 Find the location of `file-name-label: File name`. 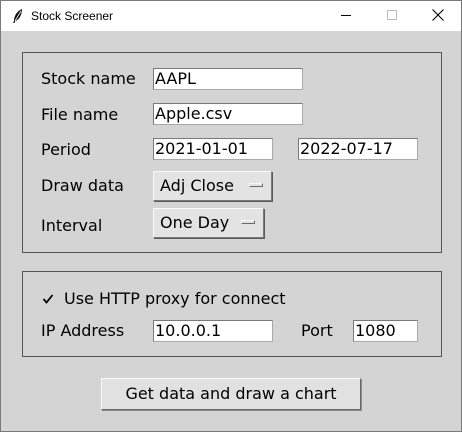

file-name-label: File name is located at coordinates (80, 114).